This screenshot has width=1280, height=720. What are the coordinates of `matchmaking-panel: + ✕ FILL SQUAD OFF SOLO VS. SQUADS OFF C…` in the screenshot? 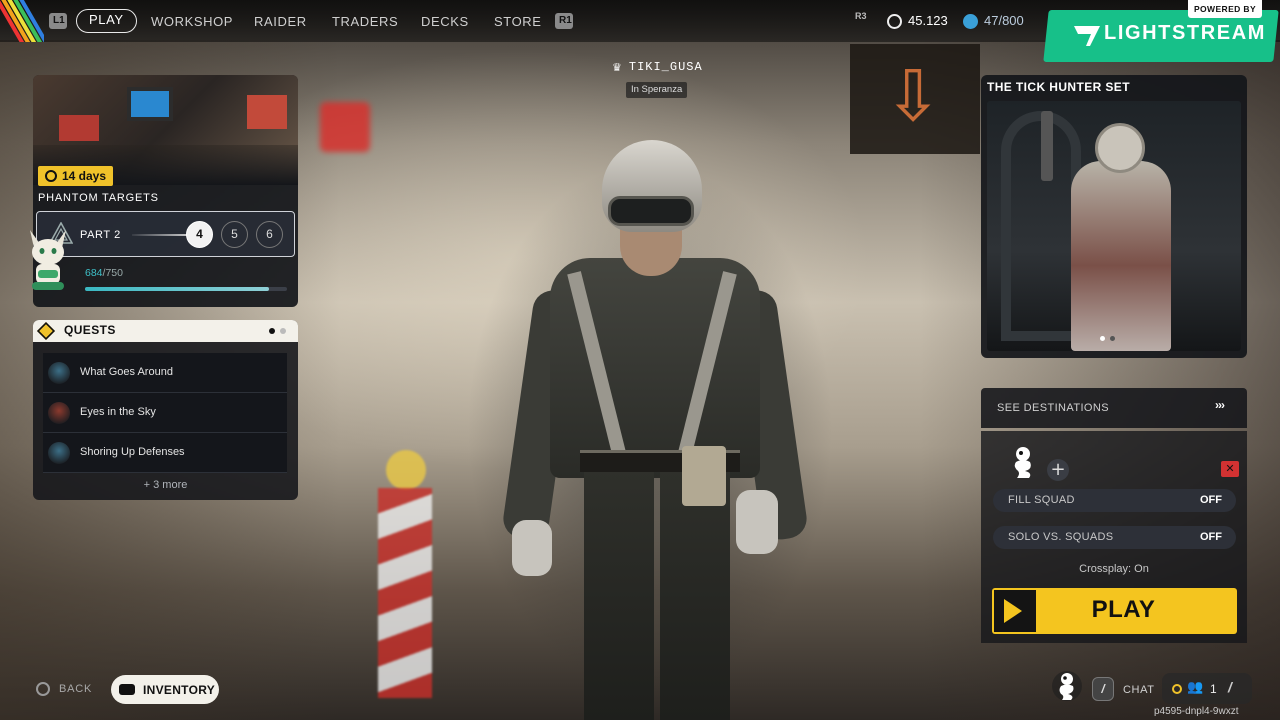 It's located at (1114, 537).